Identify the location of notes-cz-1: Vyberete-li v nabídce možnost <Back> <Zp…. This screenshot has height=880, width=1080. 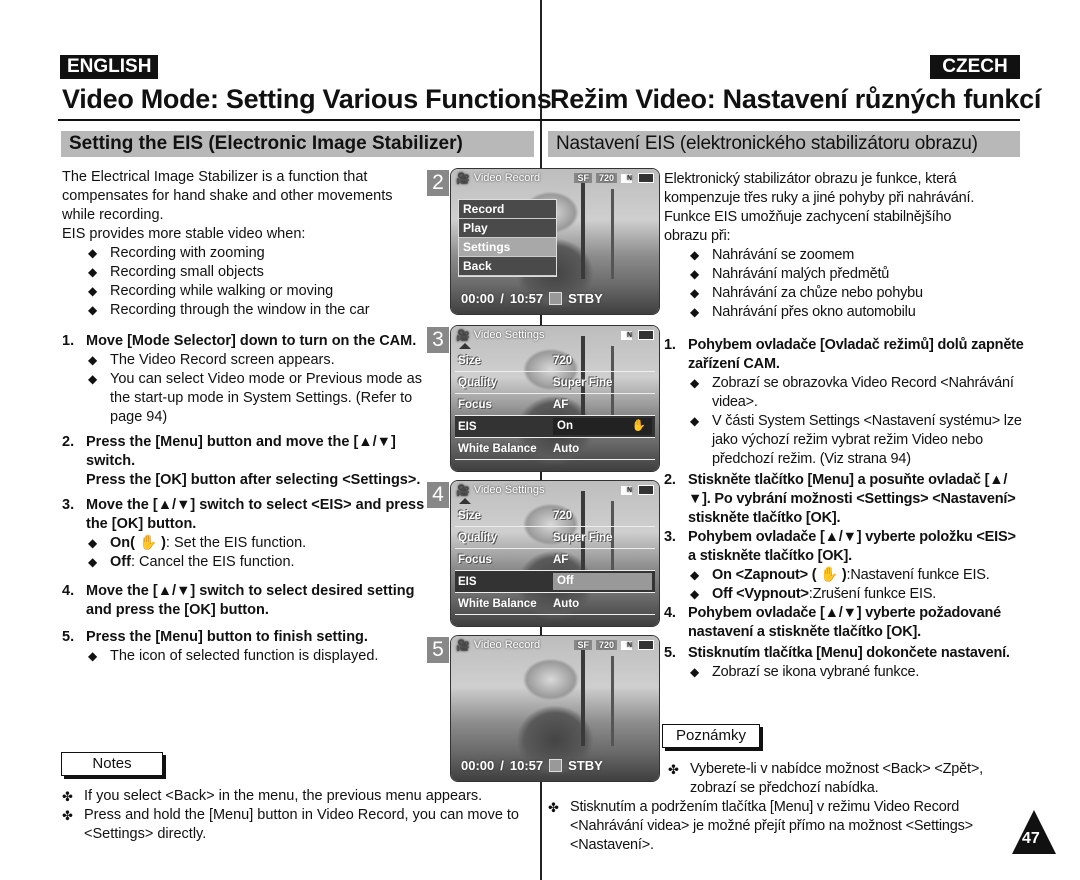
(849, 779).